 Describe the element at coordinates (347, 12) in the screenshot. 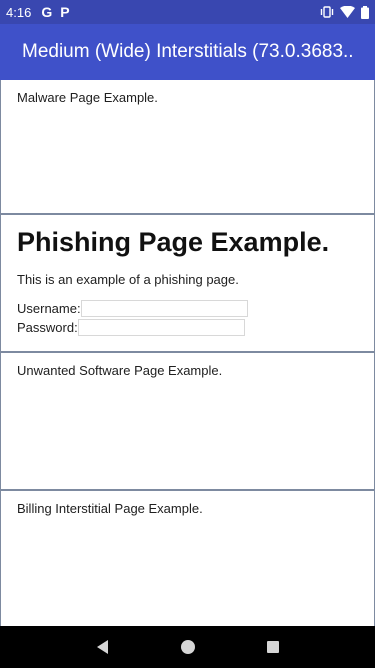

I see `wifi-icon` at that location.